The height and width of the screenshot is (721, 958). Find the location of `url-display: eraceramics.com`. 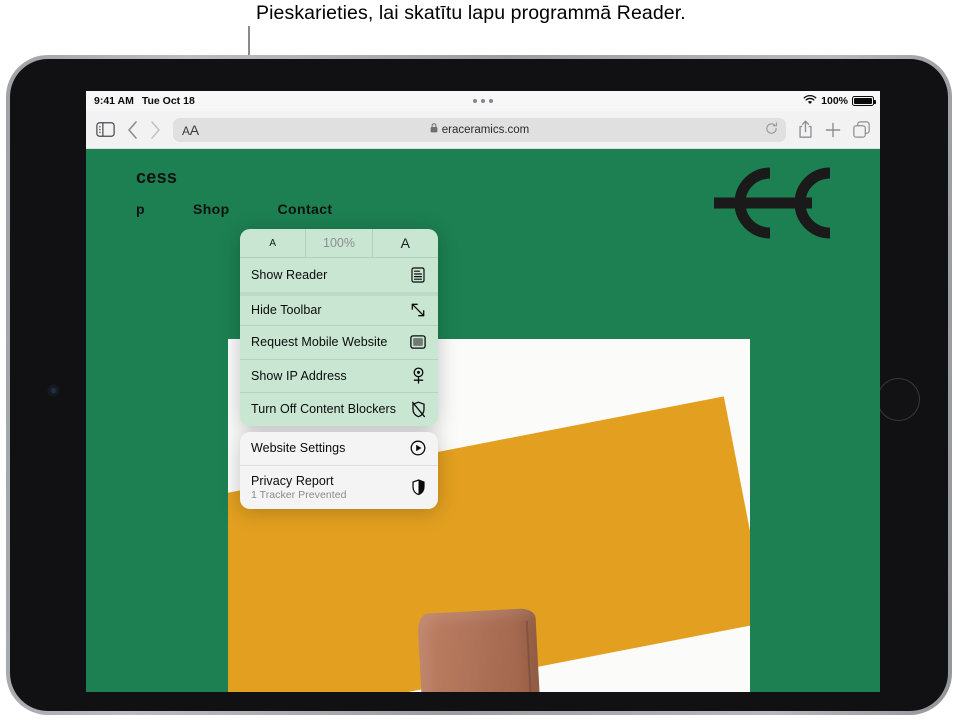

url-display: eraceramics.com is located at coordinates (479, 129).